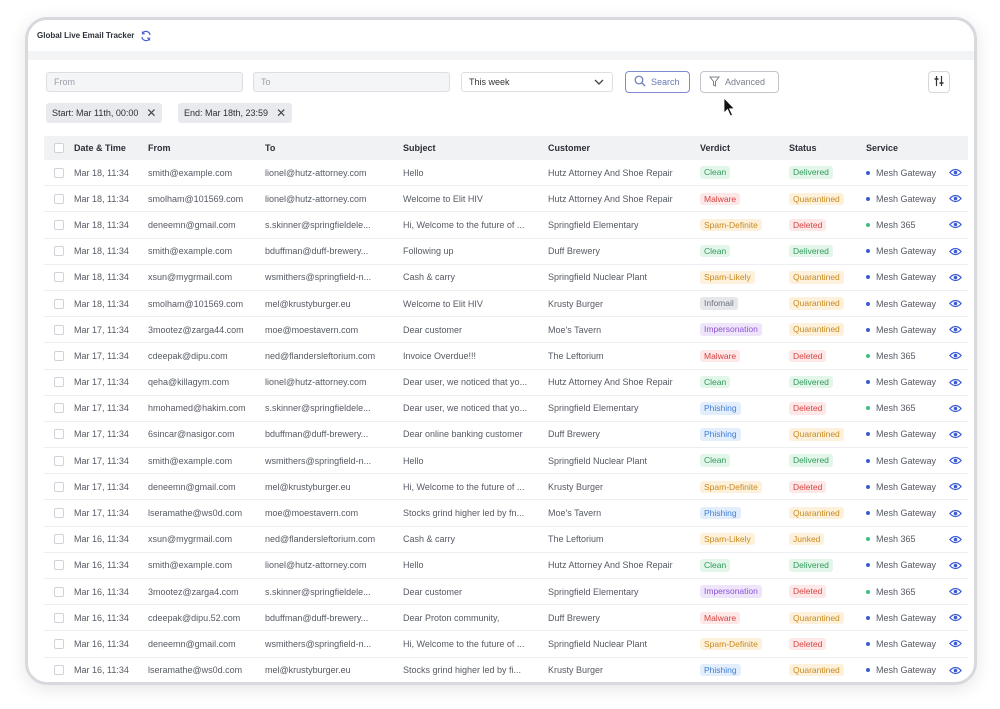 This screenshot has height=709, width=1000. Describe the element at coordinates (657, 82) in the screenshot. I see `search-button: Search` at that location.